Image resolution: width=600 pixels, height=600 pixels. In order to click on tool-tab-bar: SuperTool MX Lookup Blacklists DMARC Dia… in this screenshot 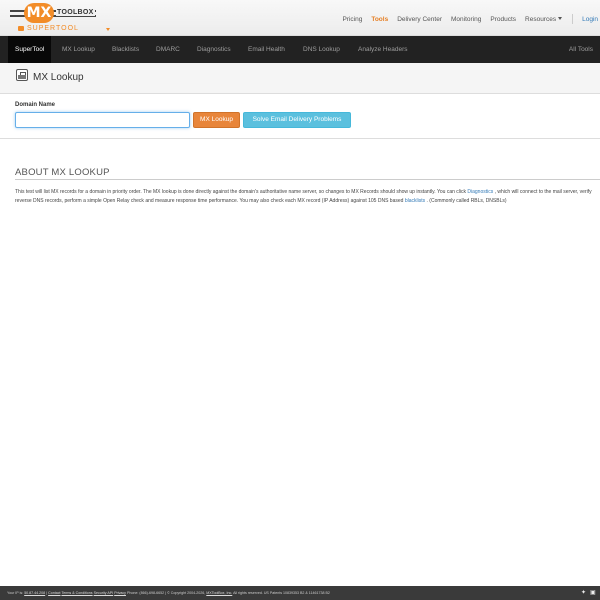, I will do `click(300, 49)`.